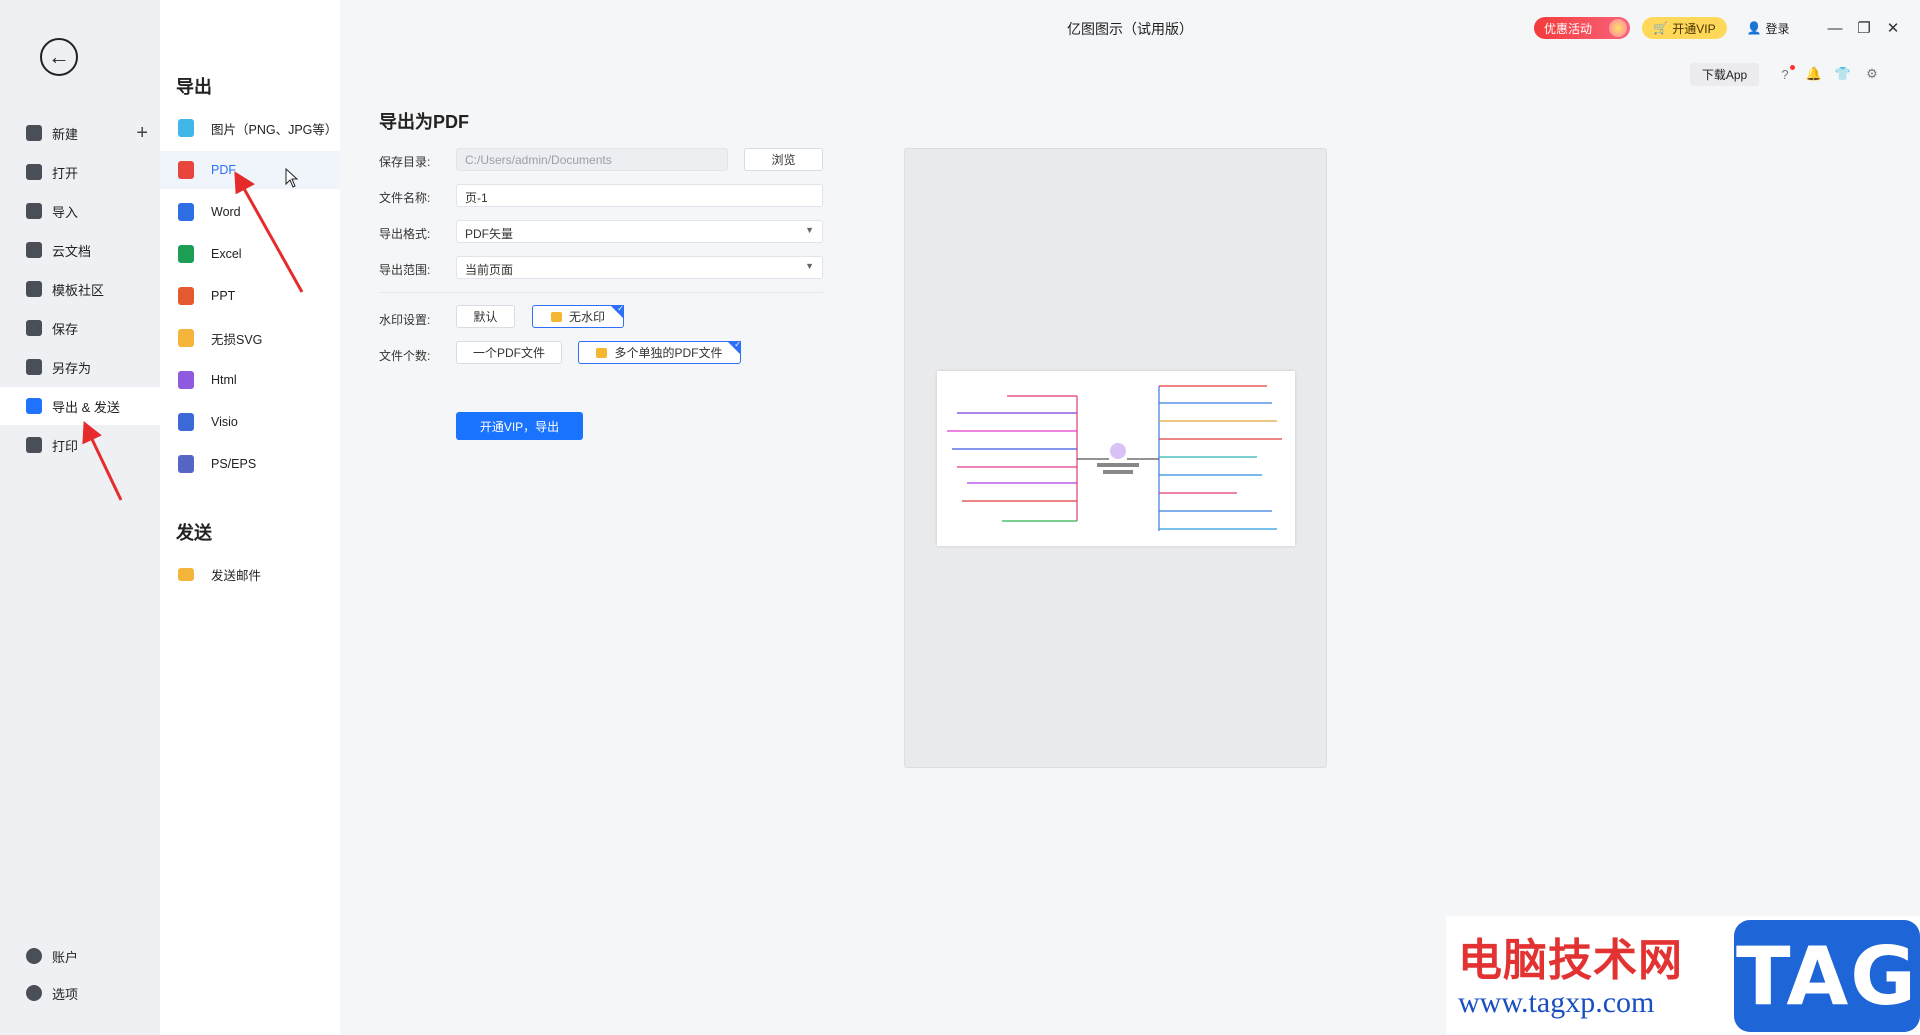 Image resolution: width=1920 pixels, height=1035 pixels. I want to click on preview-thumbnail, so click(1116, 458).